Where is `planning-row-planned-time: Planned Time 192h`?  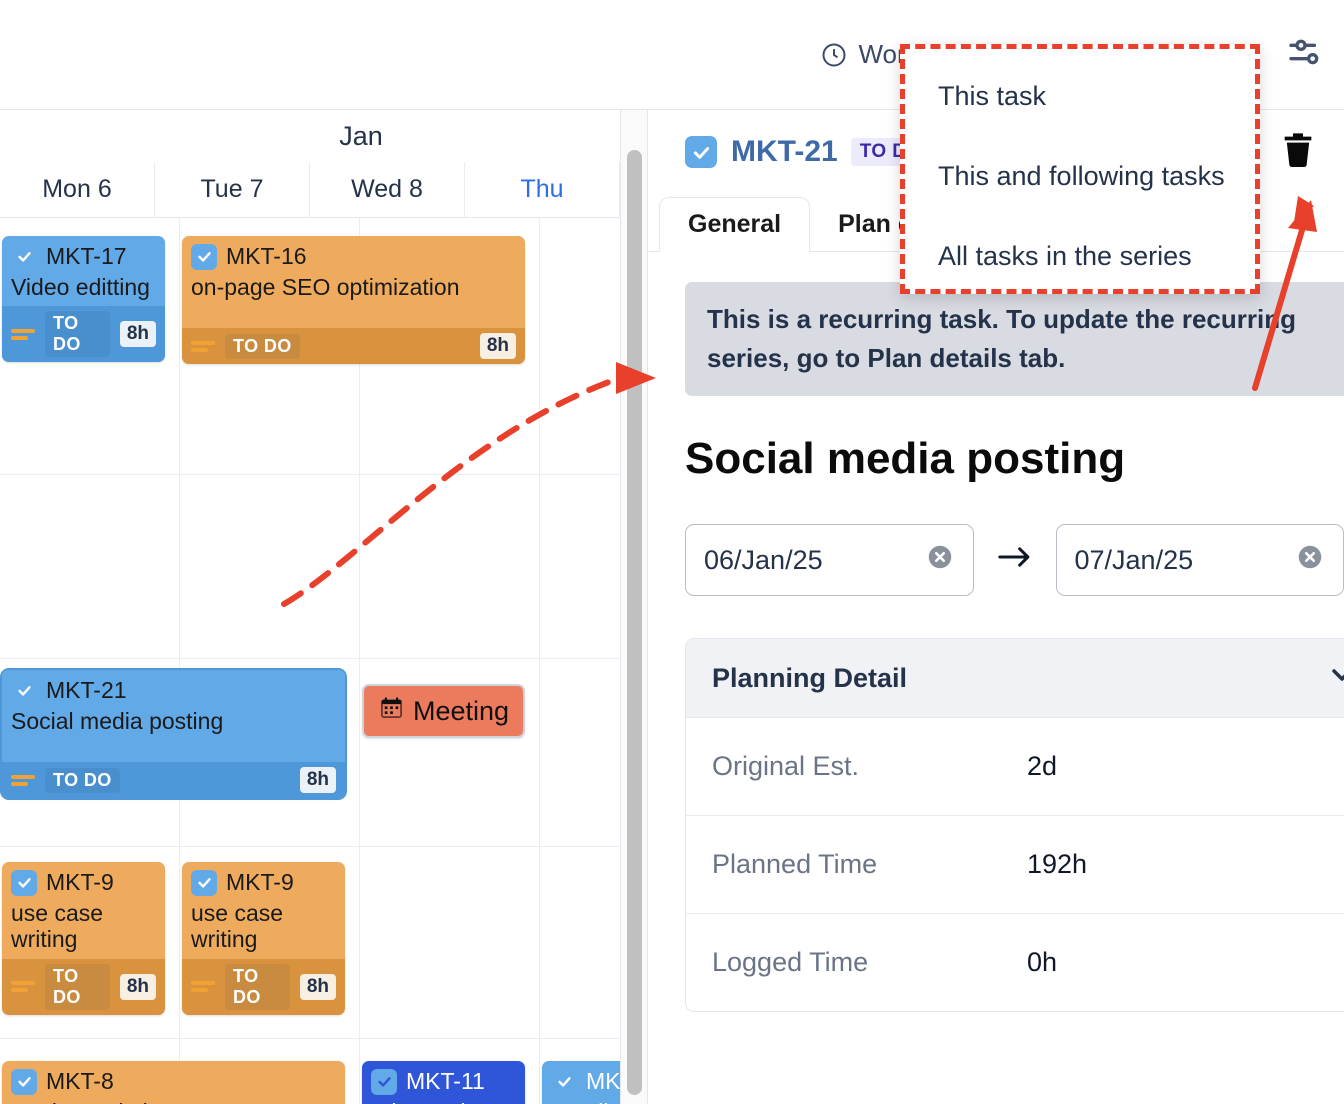 planning-row-planned-time: Planned Time 192h is located at coordinates (1015, 864).